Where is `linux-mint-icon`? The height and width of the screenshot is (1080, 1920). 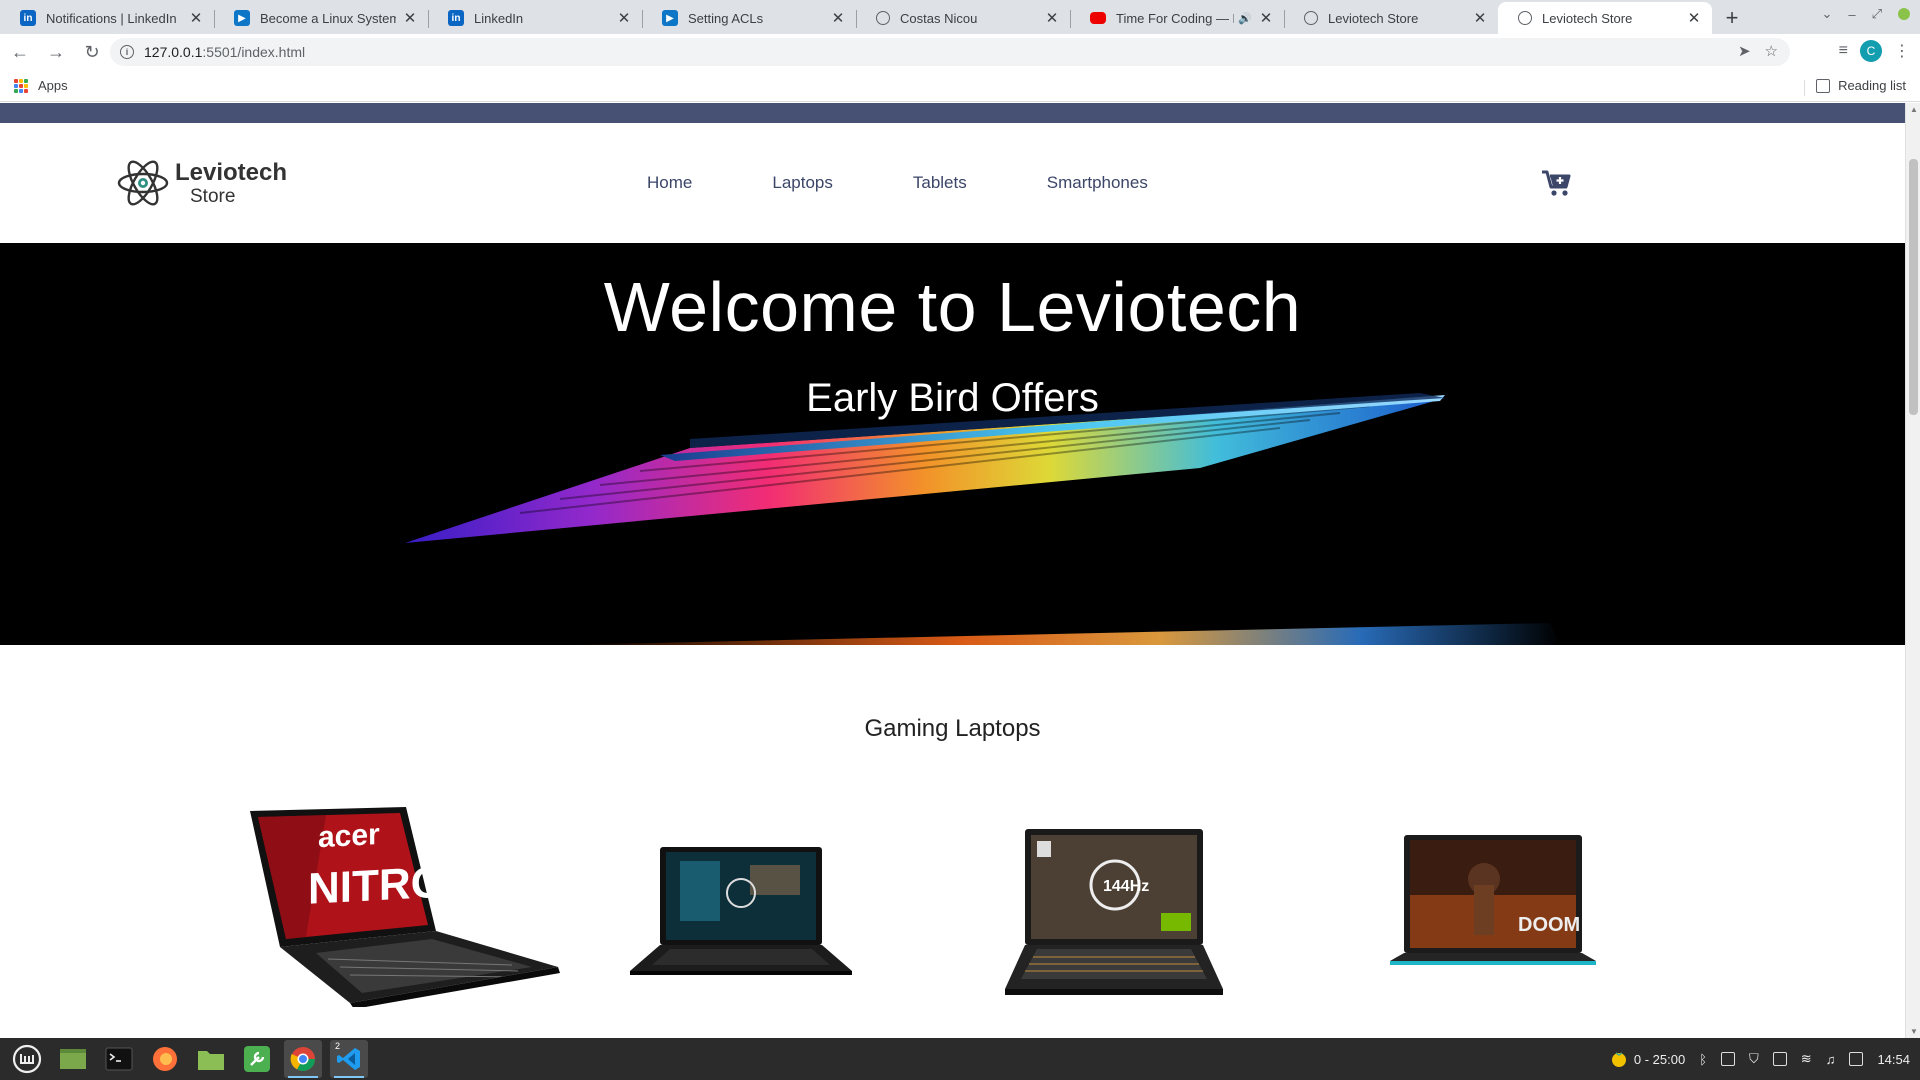 linux-mint-icon is located at coordinates (27, 1059).